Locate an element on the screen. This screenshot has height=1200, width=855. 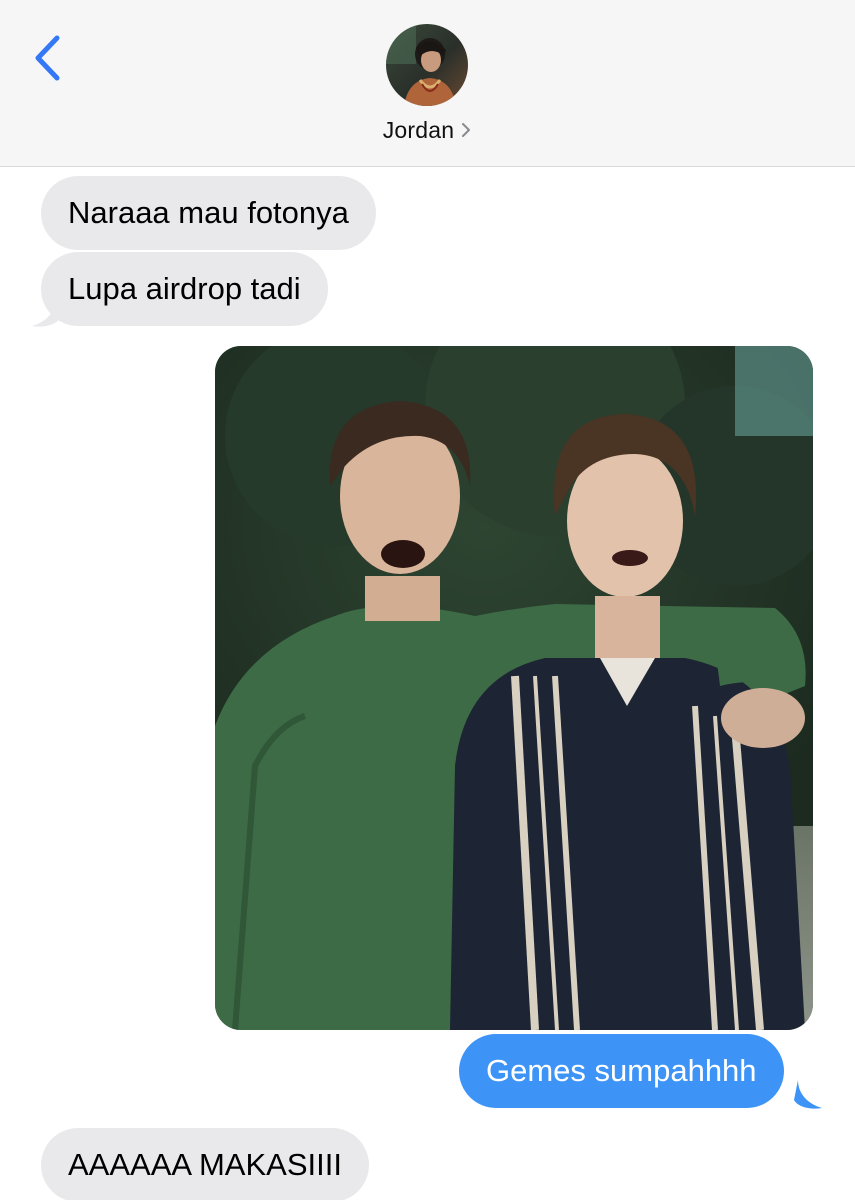
outgoing-bubble-tail is located at coordinates (808, 1094).